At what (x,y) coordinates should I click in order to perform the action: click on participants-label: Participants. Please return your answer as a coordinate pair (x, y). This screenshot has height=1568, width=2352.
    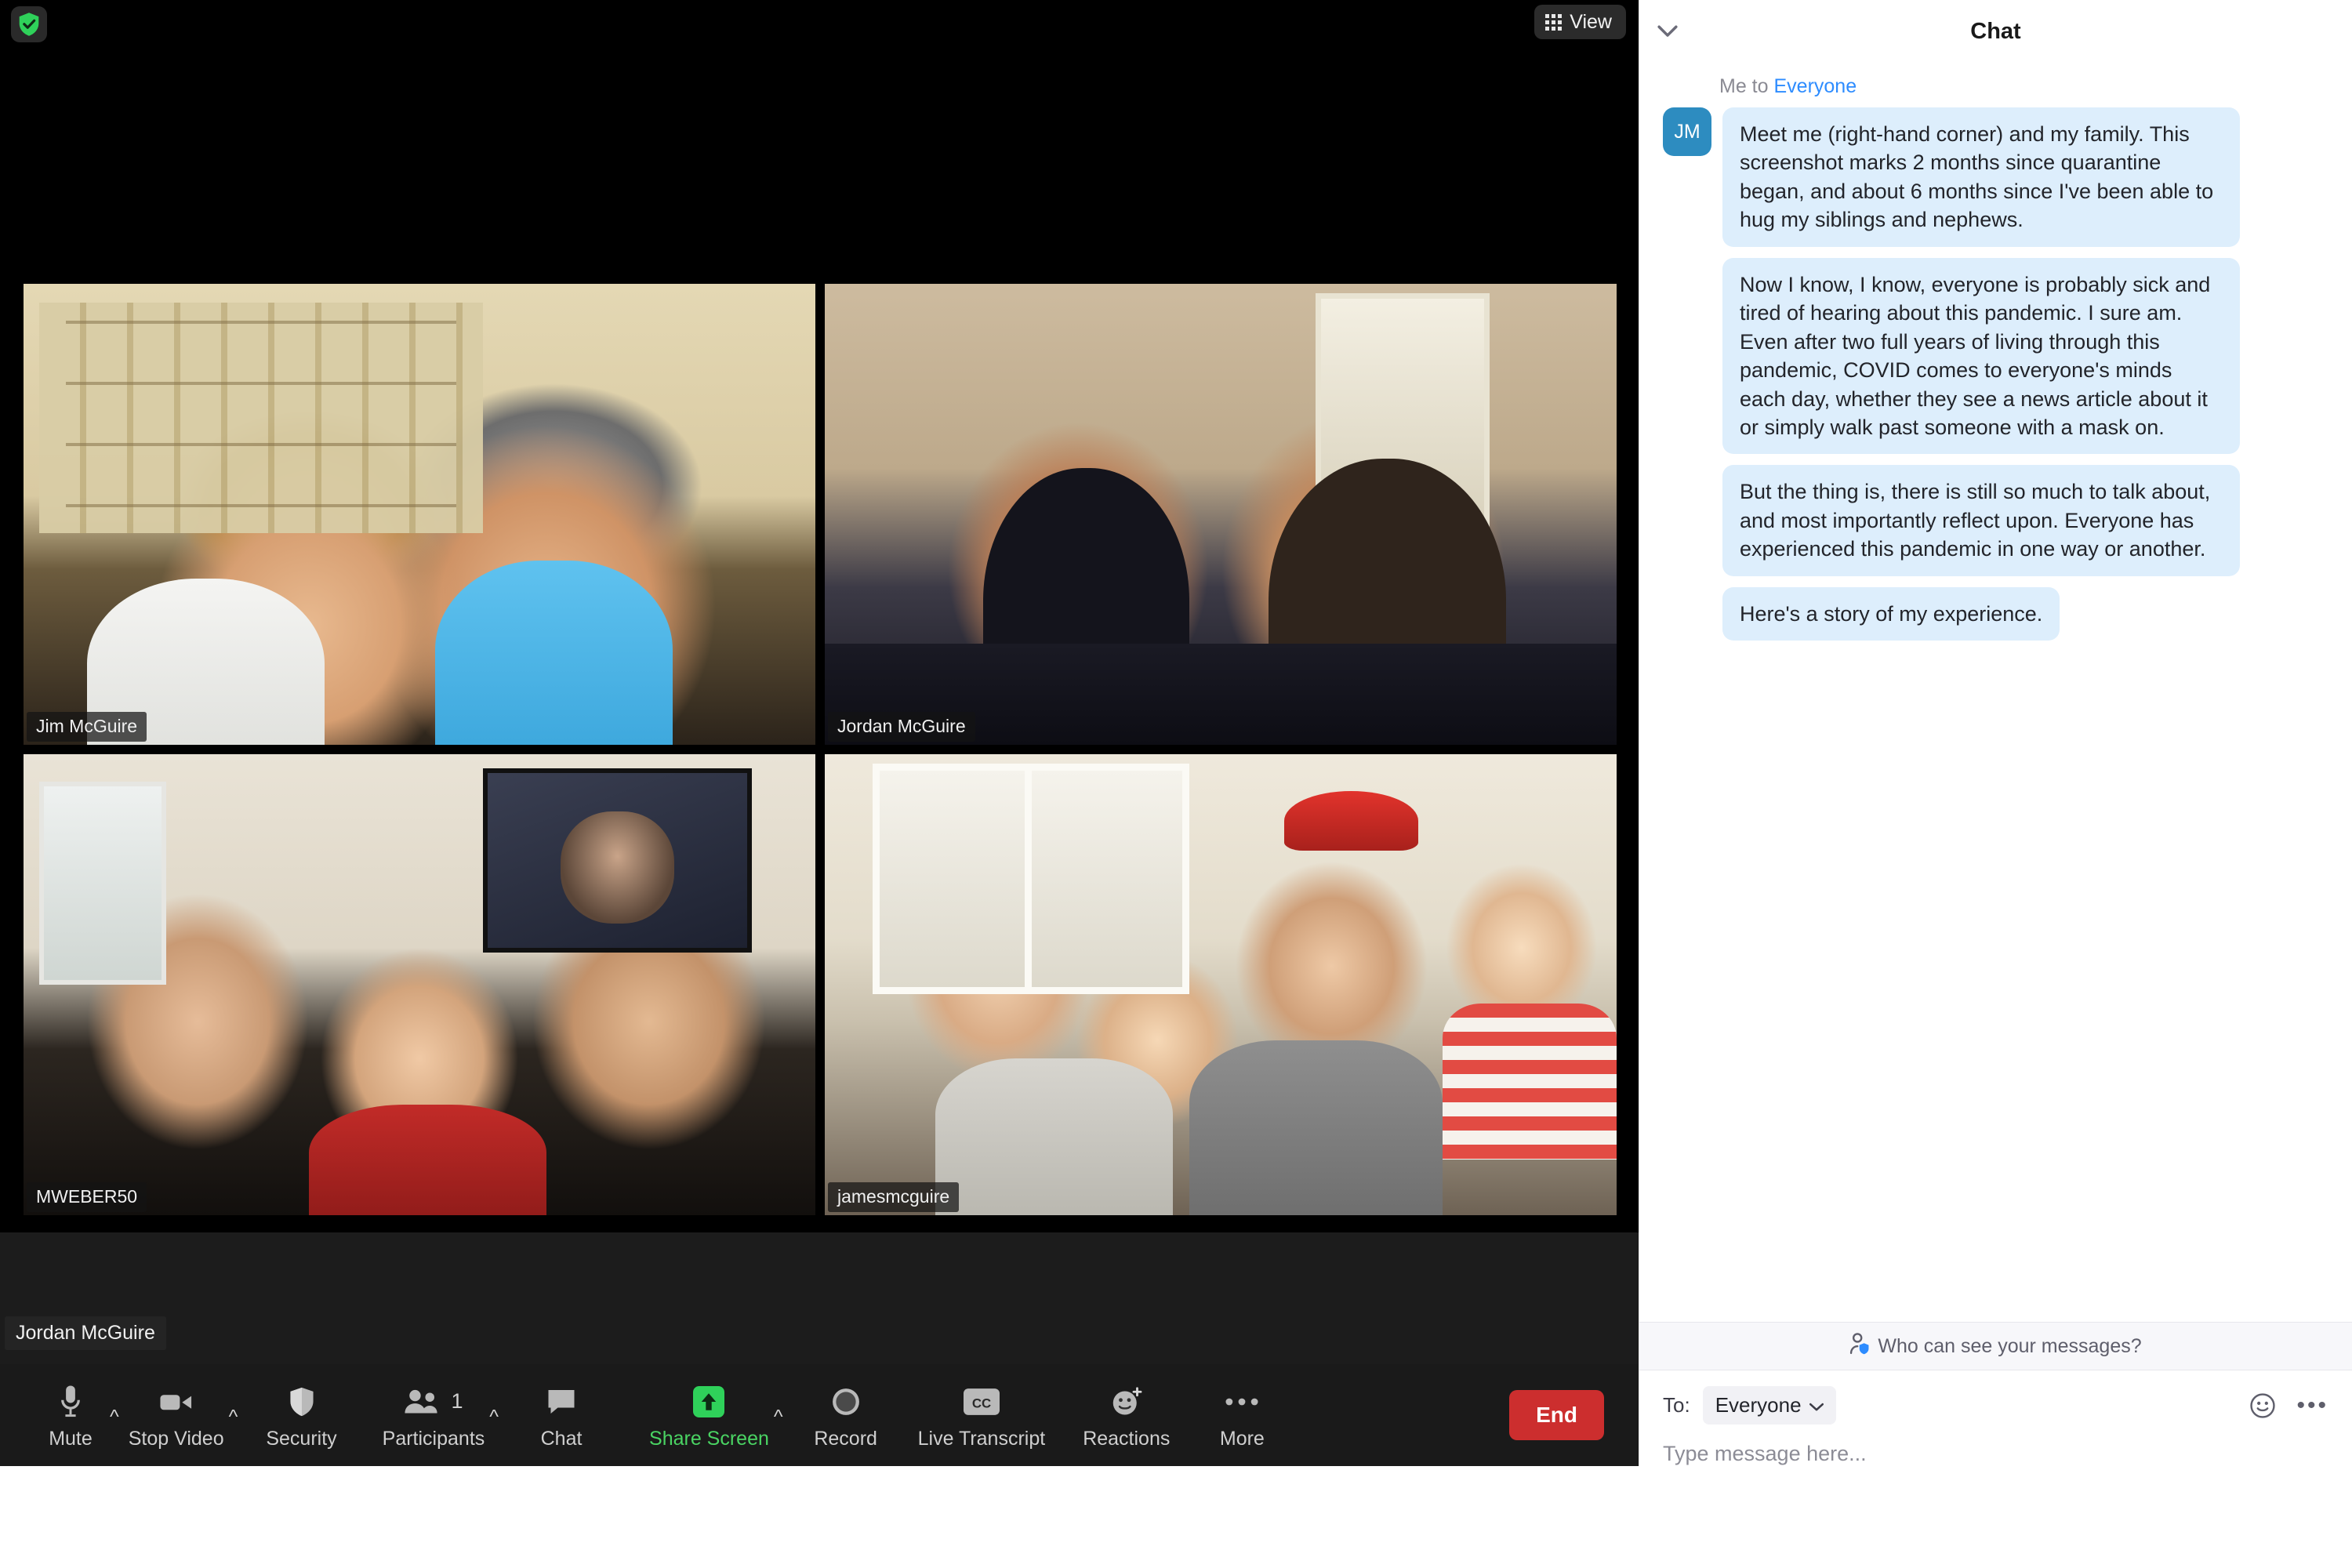
    Looking at the image, I should click on (433, 1438).